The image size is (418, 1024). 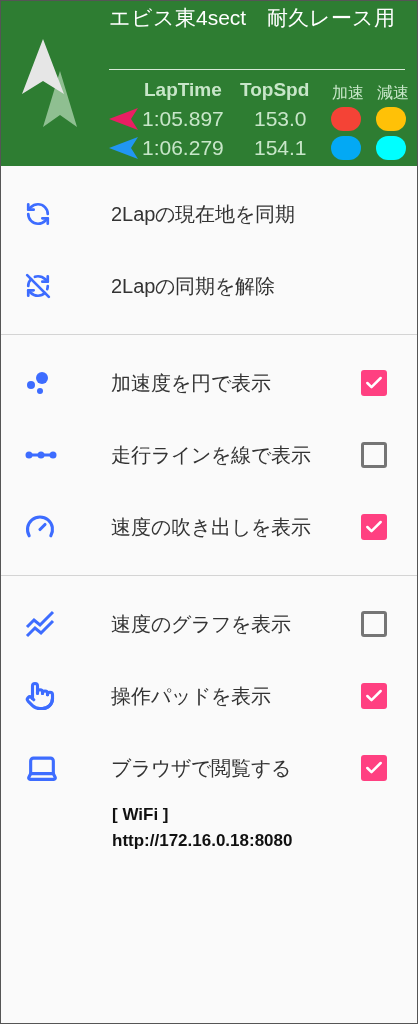 I want to click on menu-item: 2Lapの現在地を同期, so click(x=209, y=214).